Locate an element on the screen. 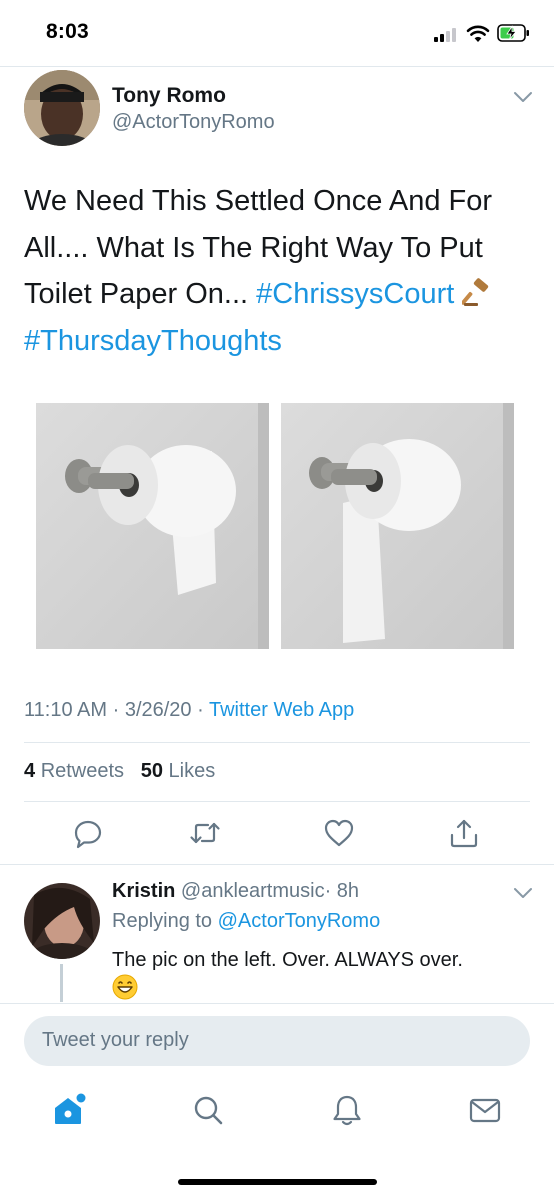 Image resolution: width=554 pixels, height=1200 pixels. reply-author-name: Kristin is located at coordinates (143, 891).